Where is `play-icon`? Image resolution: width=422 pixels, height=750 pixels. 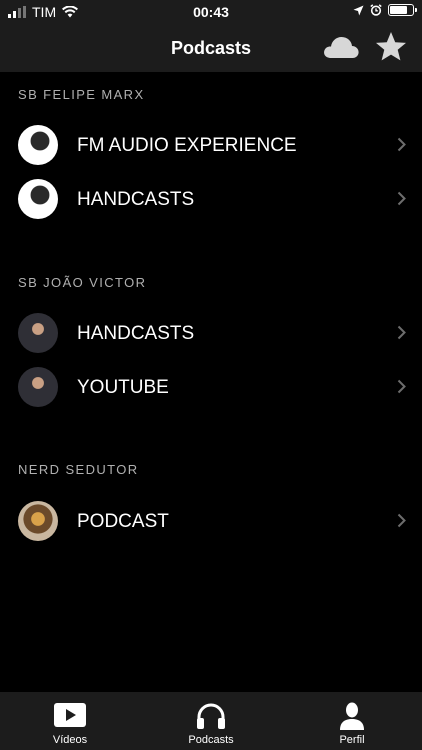
play-icon is located at coordinates (70, 715).